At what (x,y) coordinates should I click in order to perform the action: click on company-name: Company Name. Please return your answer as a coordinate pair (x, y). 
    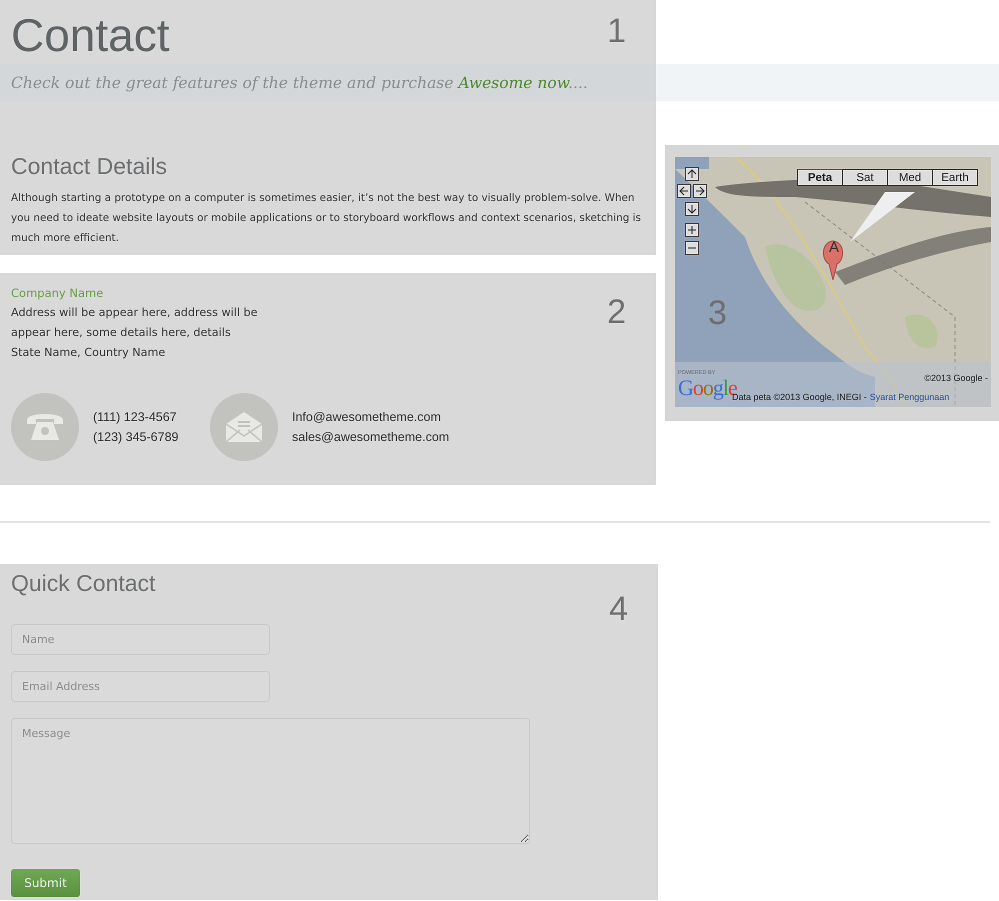
    Looking at the image, I should click on (57, 293).